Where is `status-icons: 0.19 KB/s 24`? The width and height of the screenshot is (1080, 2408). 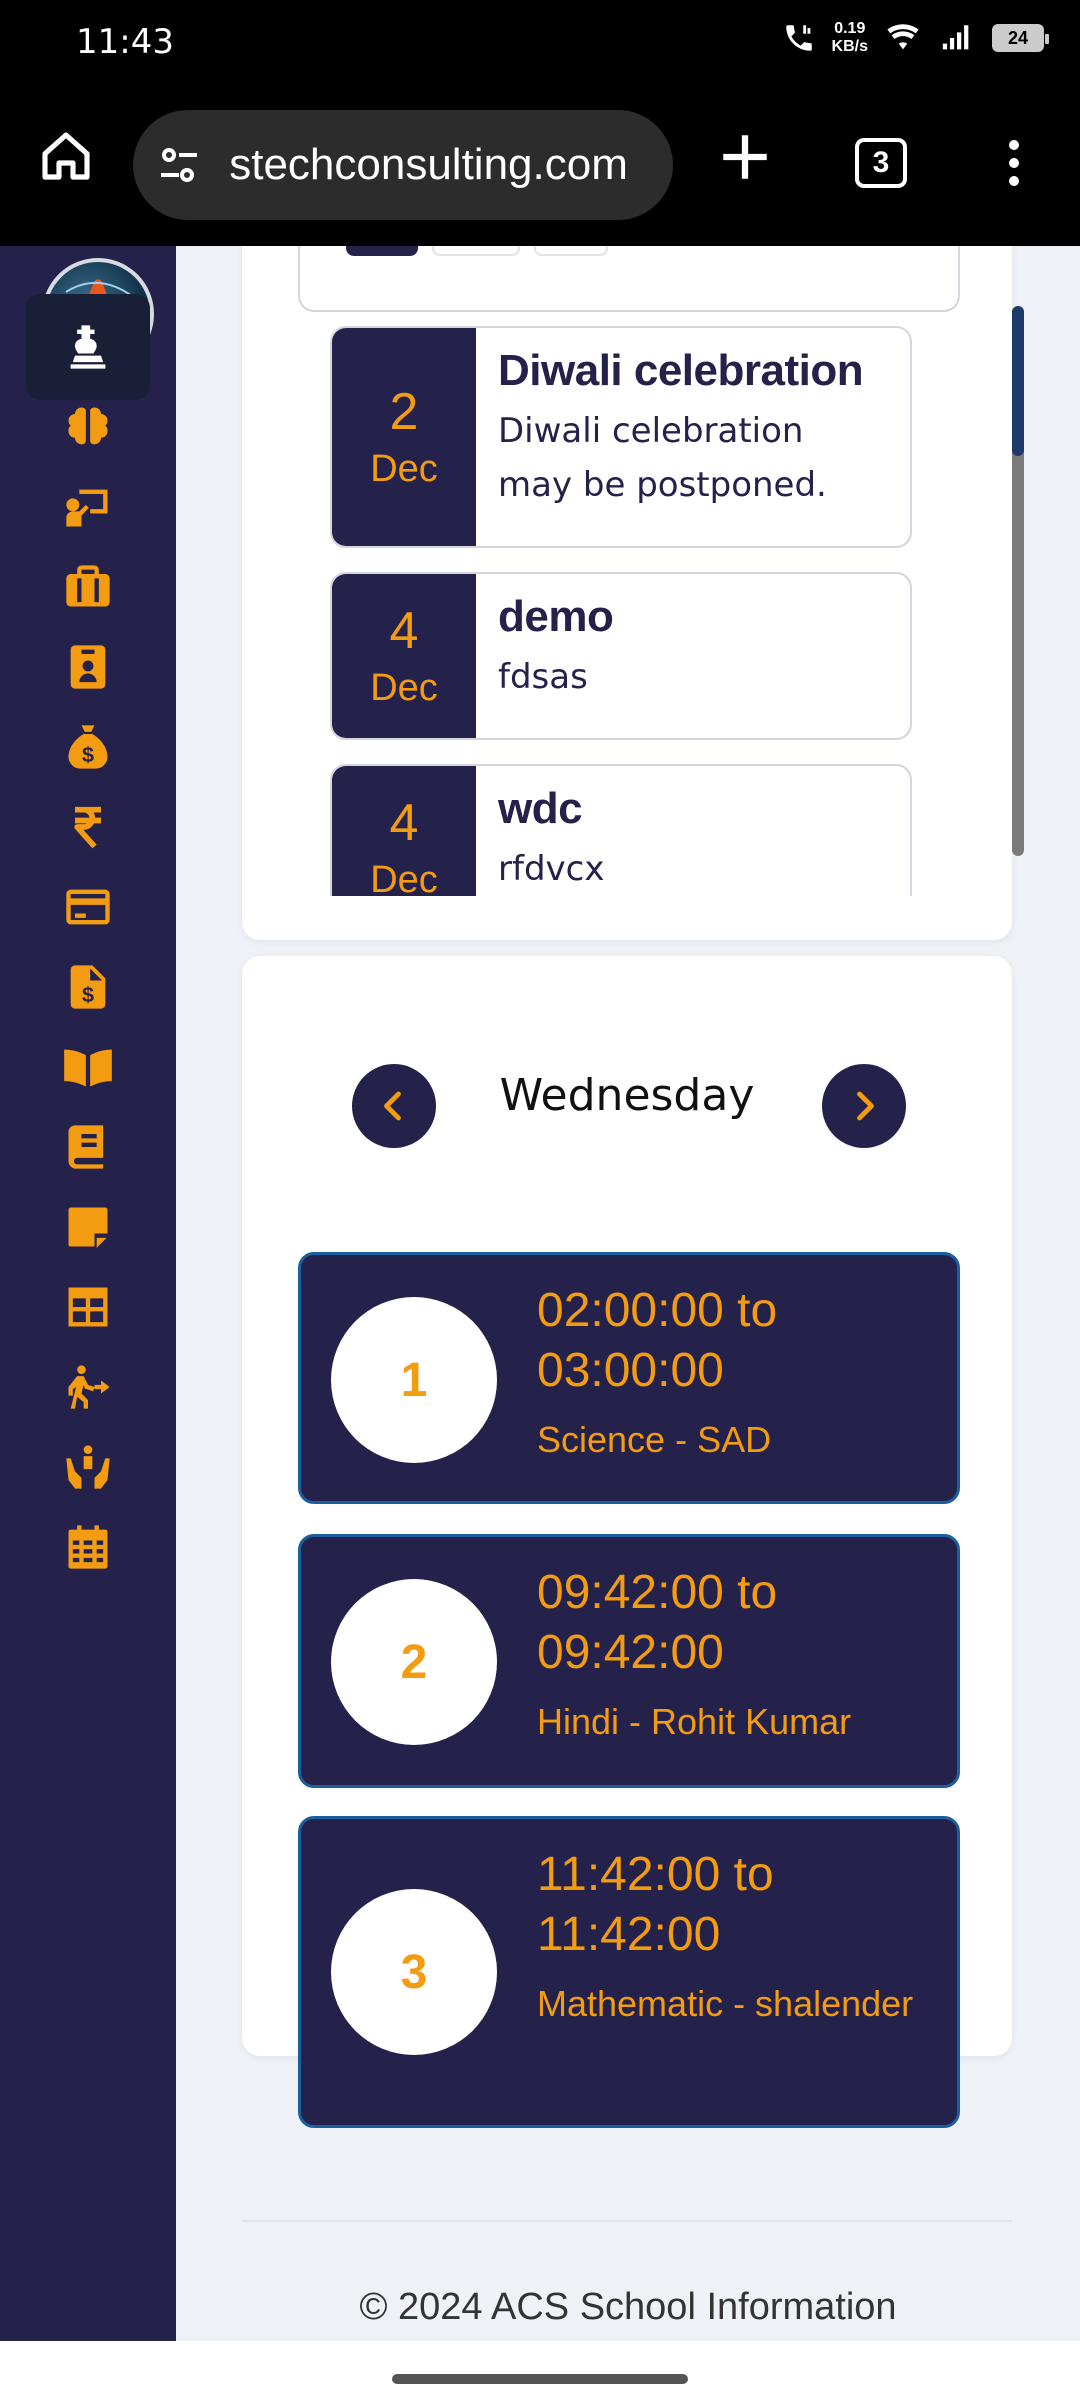
status-icons: 0.19 KB/s 24 is located at coordinates (915, 38).